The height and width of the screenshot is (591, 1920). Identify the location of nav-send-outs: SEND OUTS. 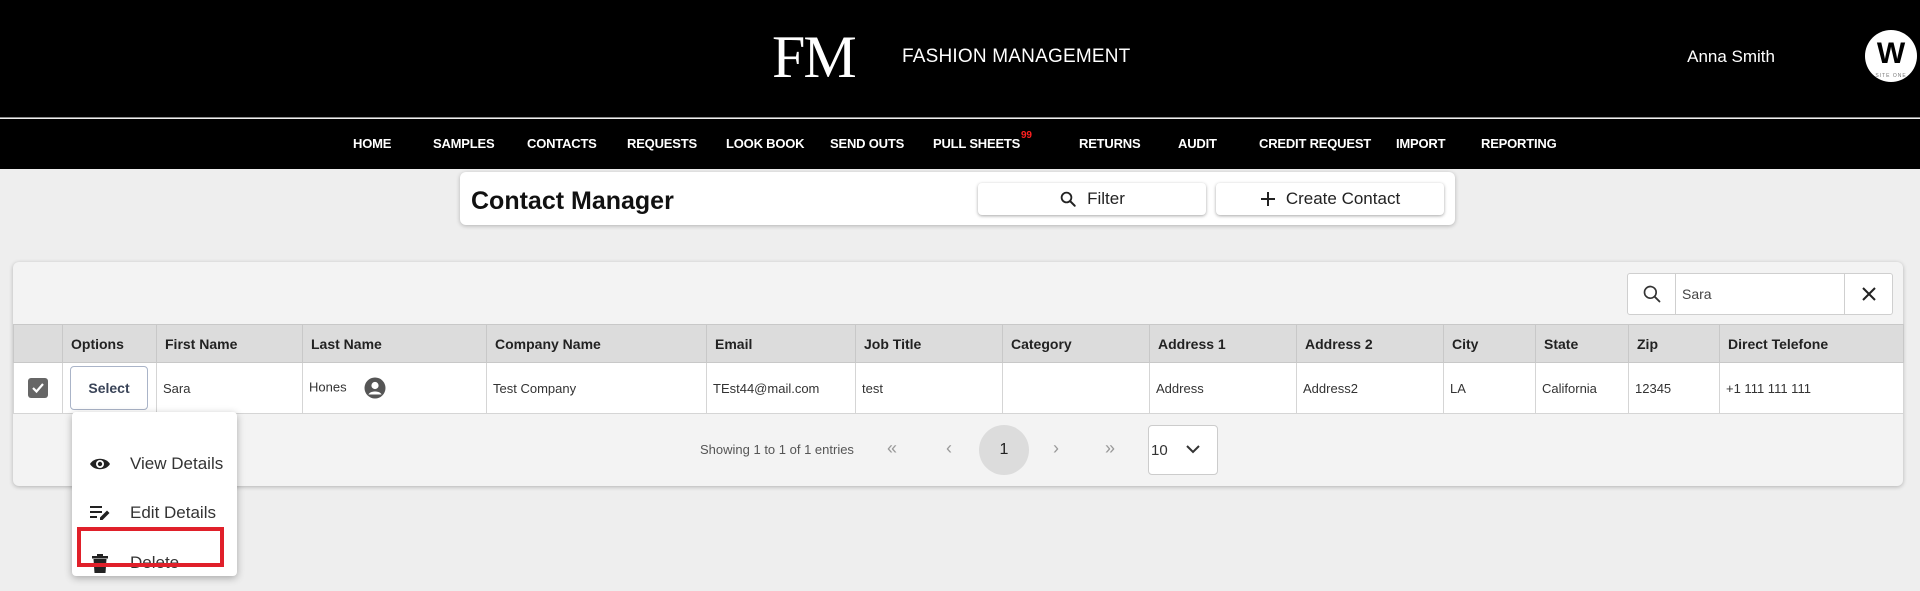
(867, 143).